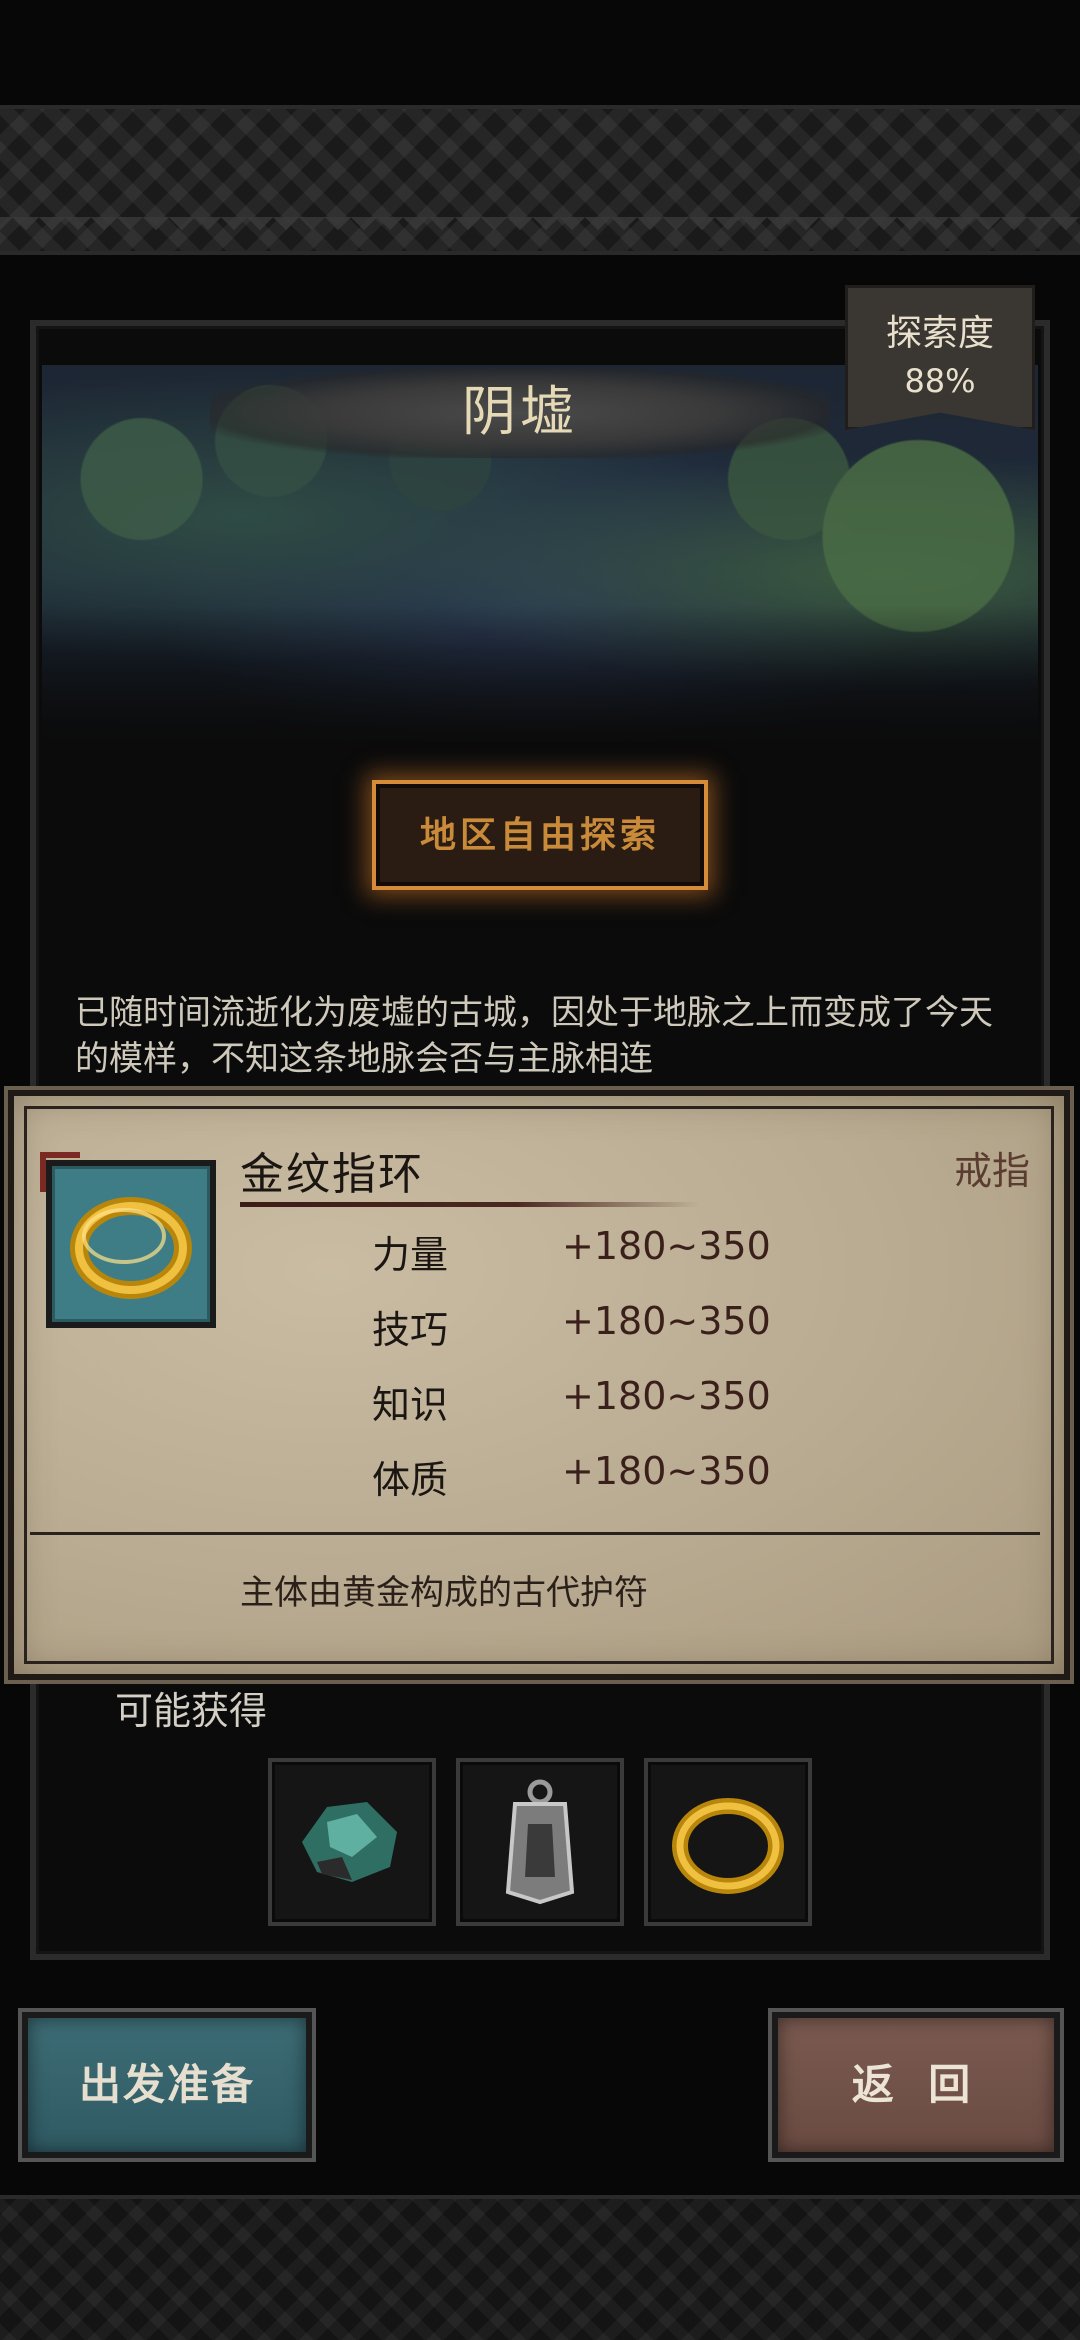 This screenshot has height=2340, width=1080. Describe the element at coordinates (535, 1533) in the screenshot. I see `card-divider` at that location.